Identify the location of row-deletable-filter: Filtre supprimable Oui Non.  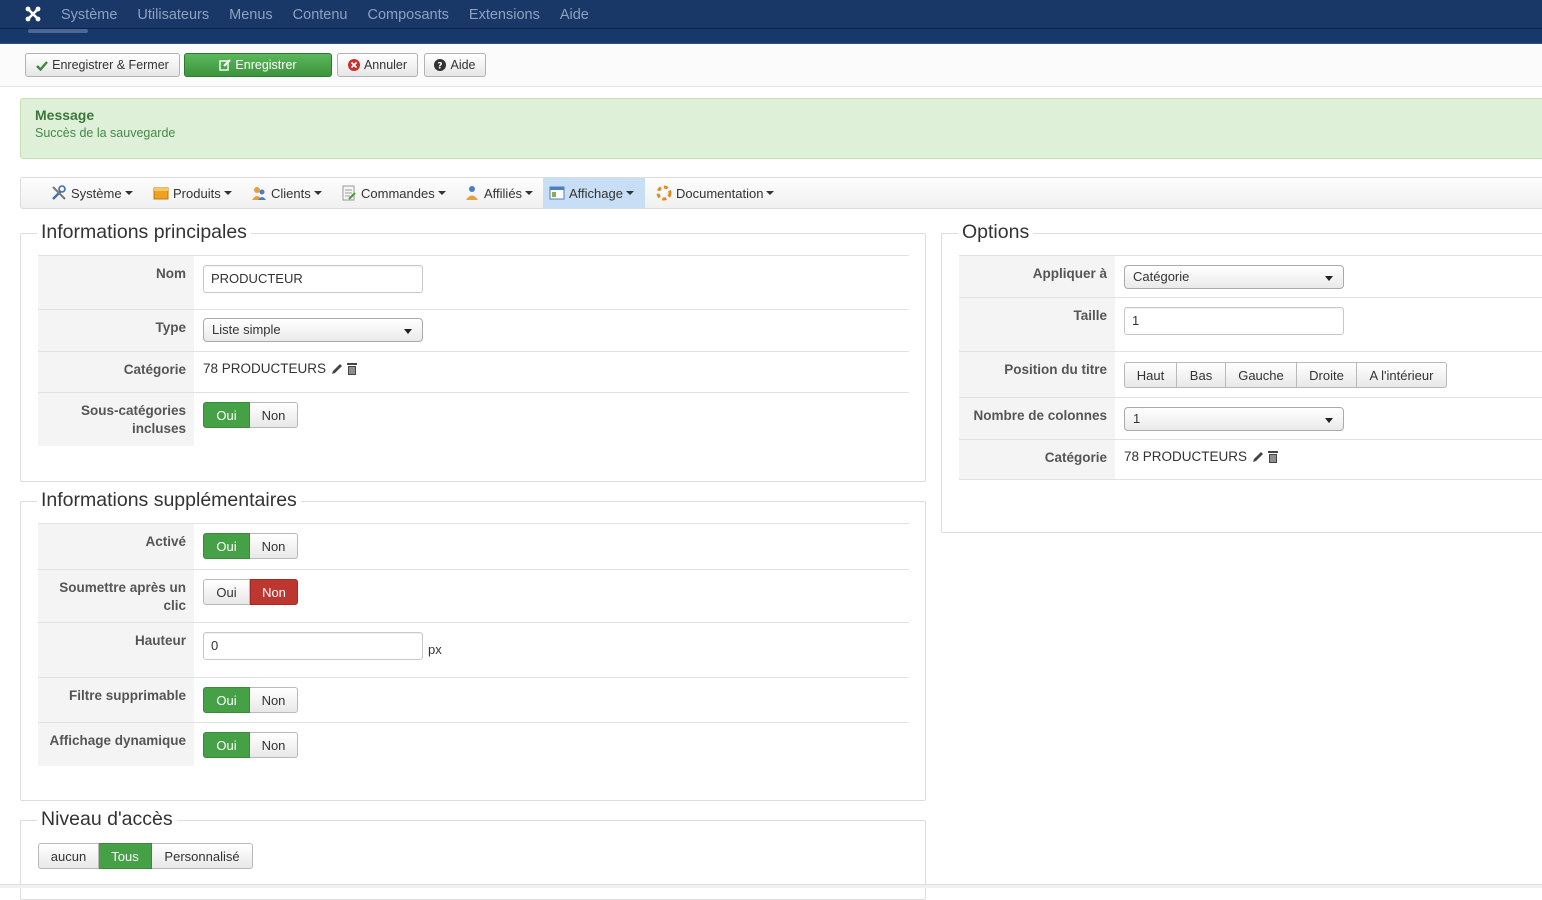
(473, 699).